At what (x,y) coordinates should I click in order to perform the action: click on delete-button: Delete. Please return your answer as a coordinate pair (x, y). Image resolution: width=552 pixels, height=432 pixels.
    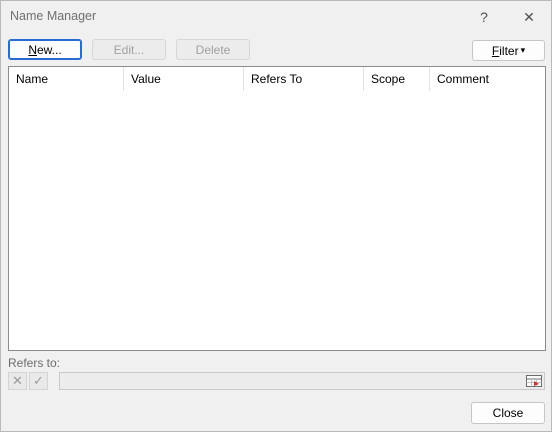
    Looking at the image, I should click on (213, 49).